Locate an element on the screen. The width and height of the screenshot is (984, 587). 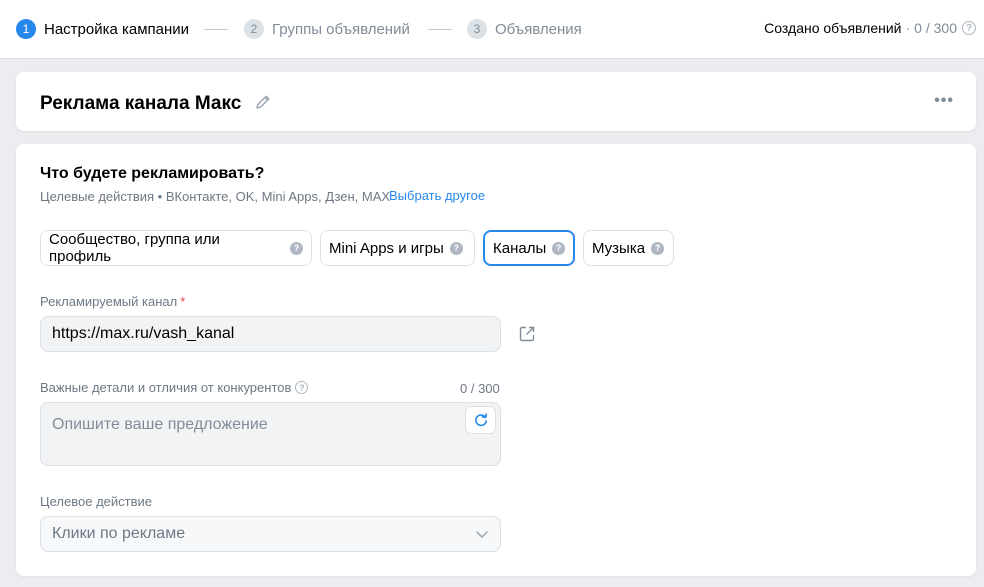
step-number: 1 is located at coordinates (26, 29).